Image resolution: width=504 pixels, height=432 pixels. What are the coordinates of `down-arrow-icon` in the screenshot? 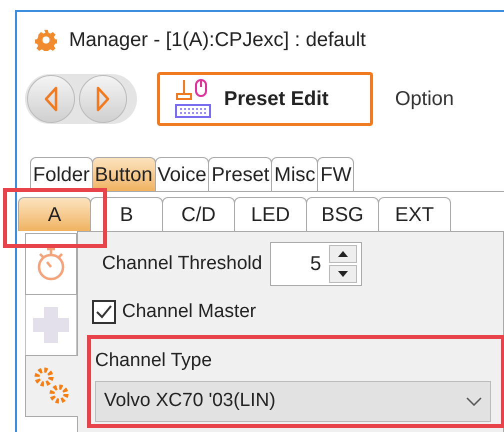 It's located at (343, 274).